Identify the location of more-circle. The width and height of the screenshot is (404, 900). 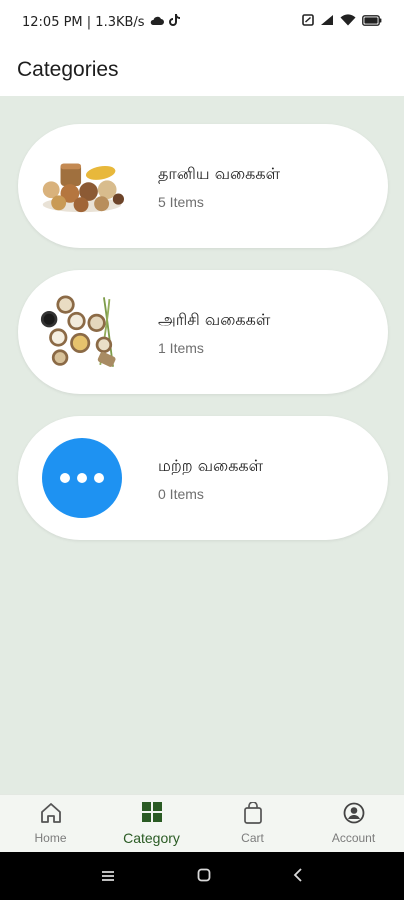
(82, 478).